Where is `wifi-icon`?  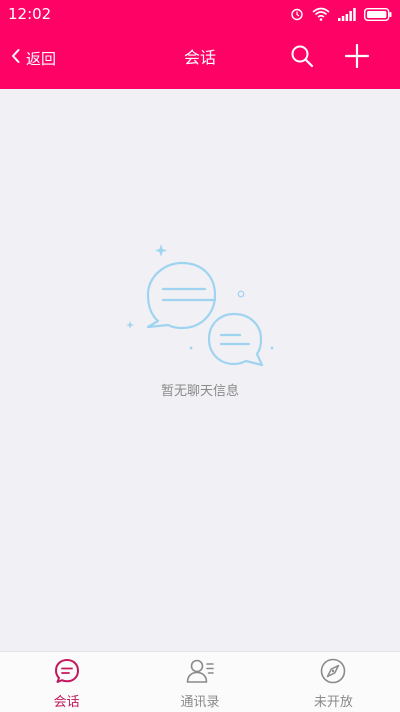 wifi-icon is located at coordinates (321, 15).